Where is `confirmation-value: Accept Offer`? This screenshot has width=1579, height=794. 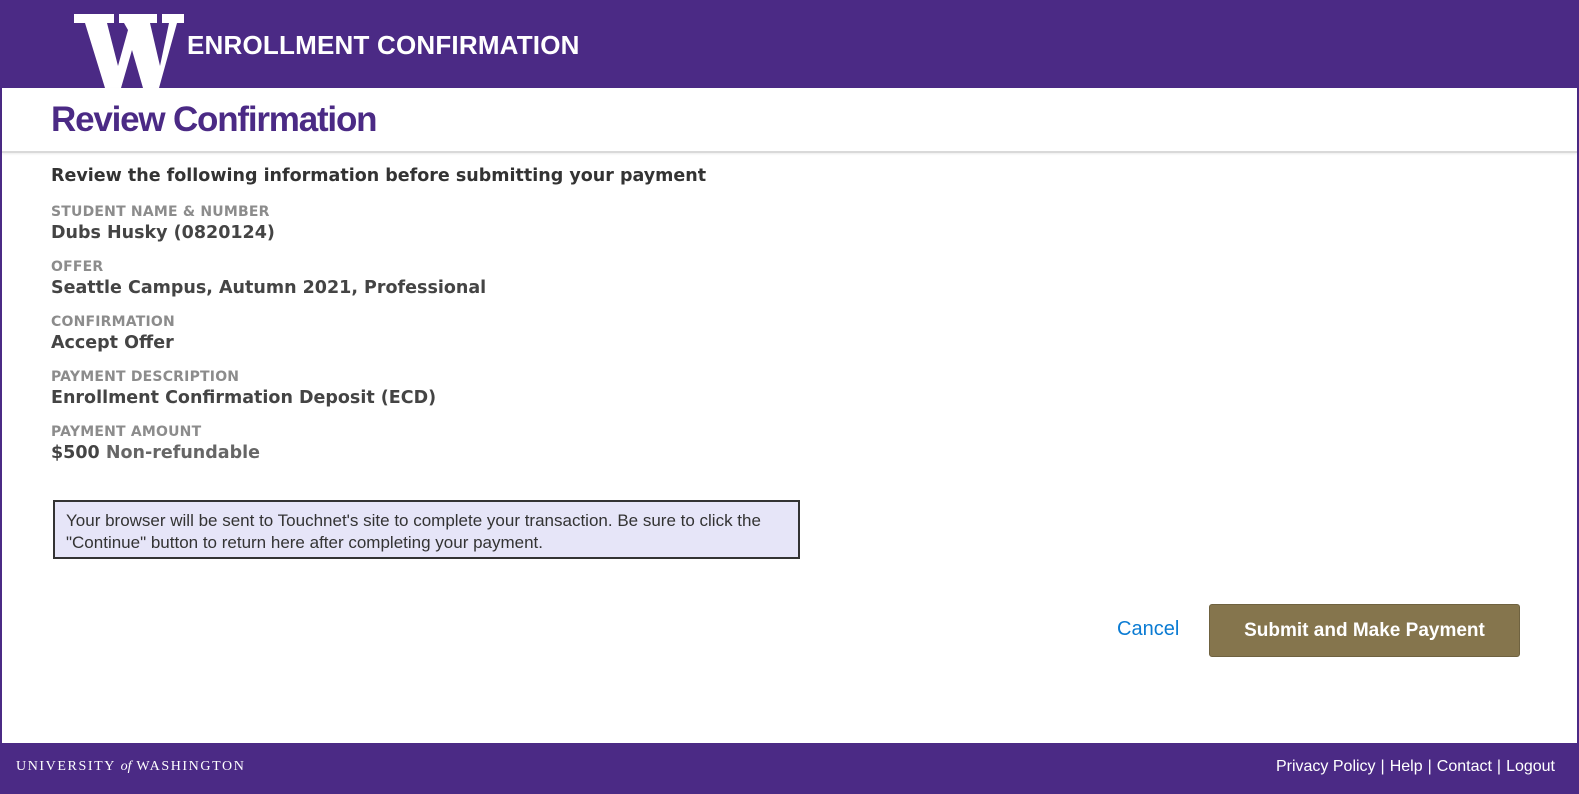 confirmation-value: Accept Offer is located at coordinates (112, 343).